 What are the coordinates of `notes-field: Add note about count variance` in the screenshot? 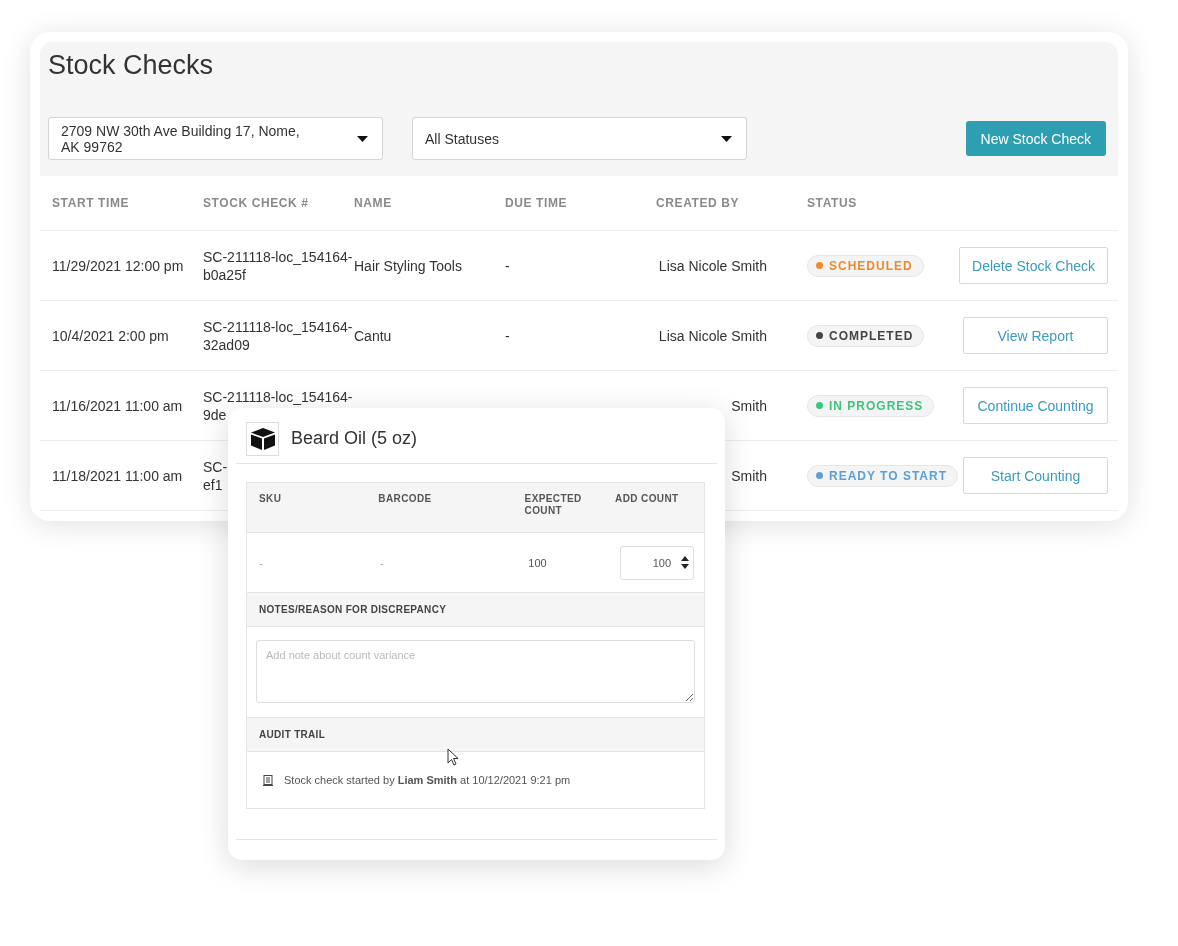 It's located at (475, 671).